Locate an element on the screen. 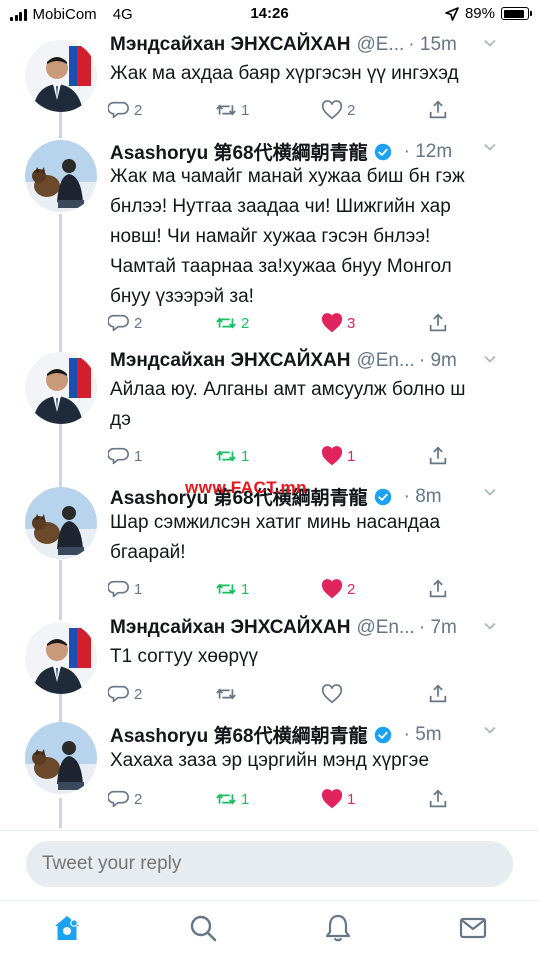 Image resolution: width=539 pixels, height=960 pixels. tweet-text: Жак ма ахдаа баяр хүргэсэн үү ингэхэд is located at coordinates (315, 74).